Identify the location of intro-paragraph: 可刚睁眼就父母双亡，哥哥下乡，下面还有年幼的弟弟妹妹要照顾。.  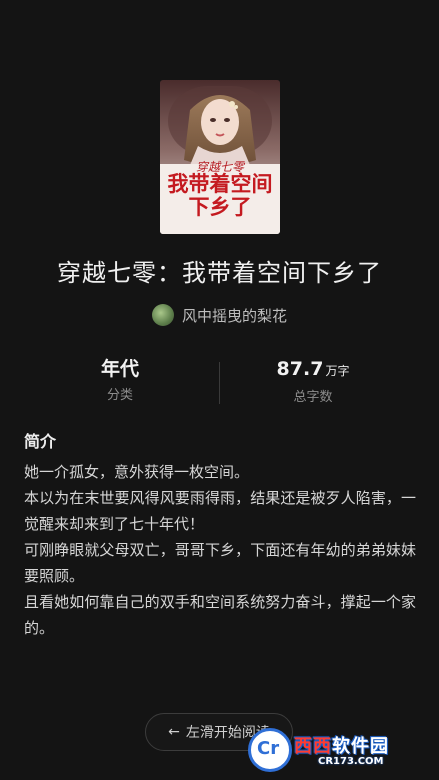
(220, 563).